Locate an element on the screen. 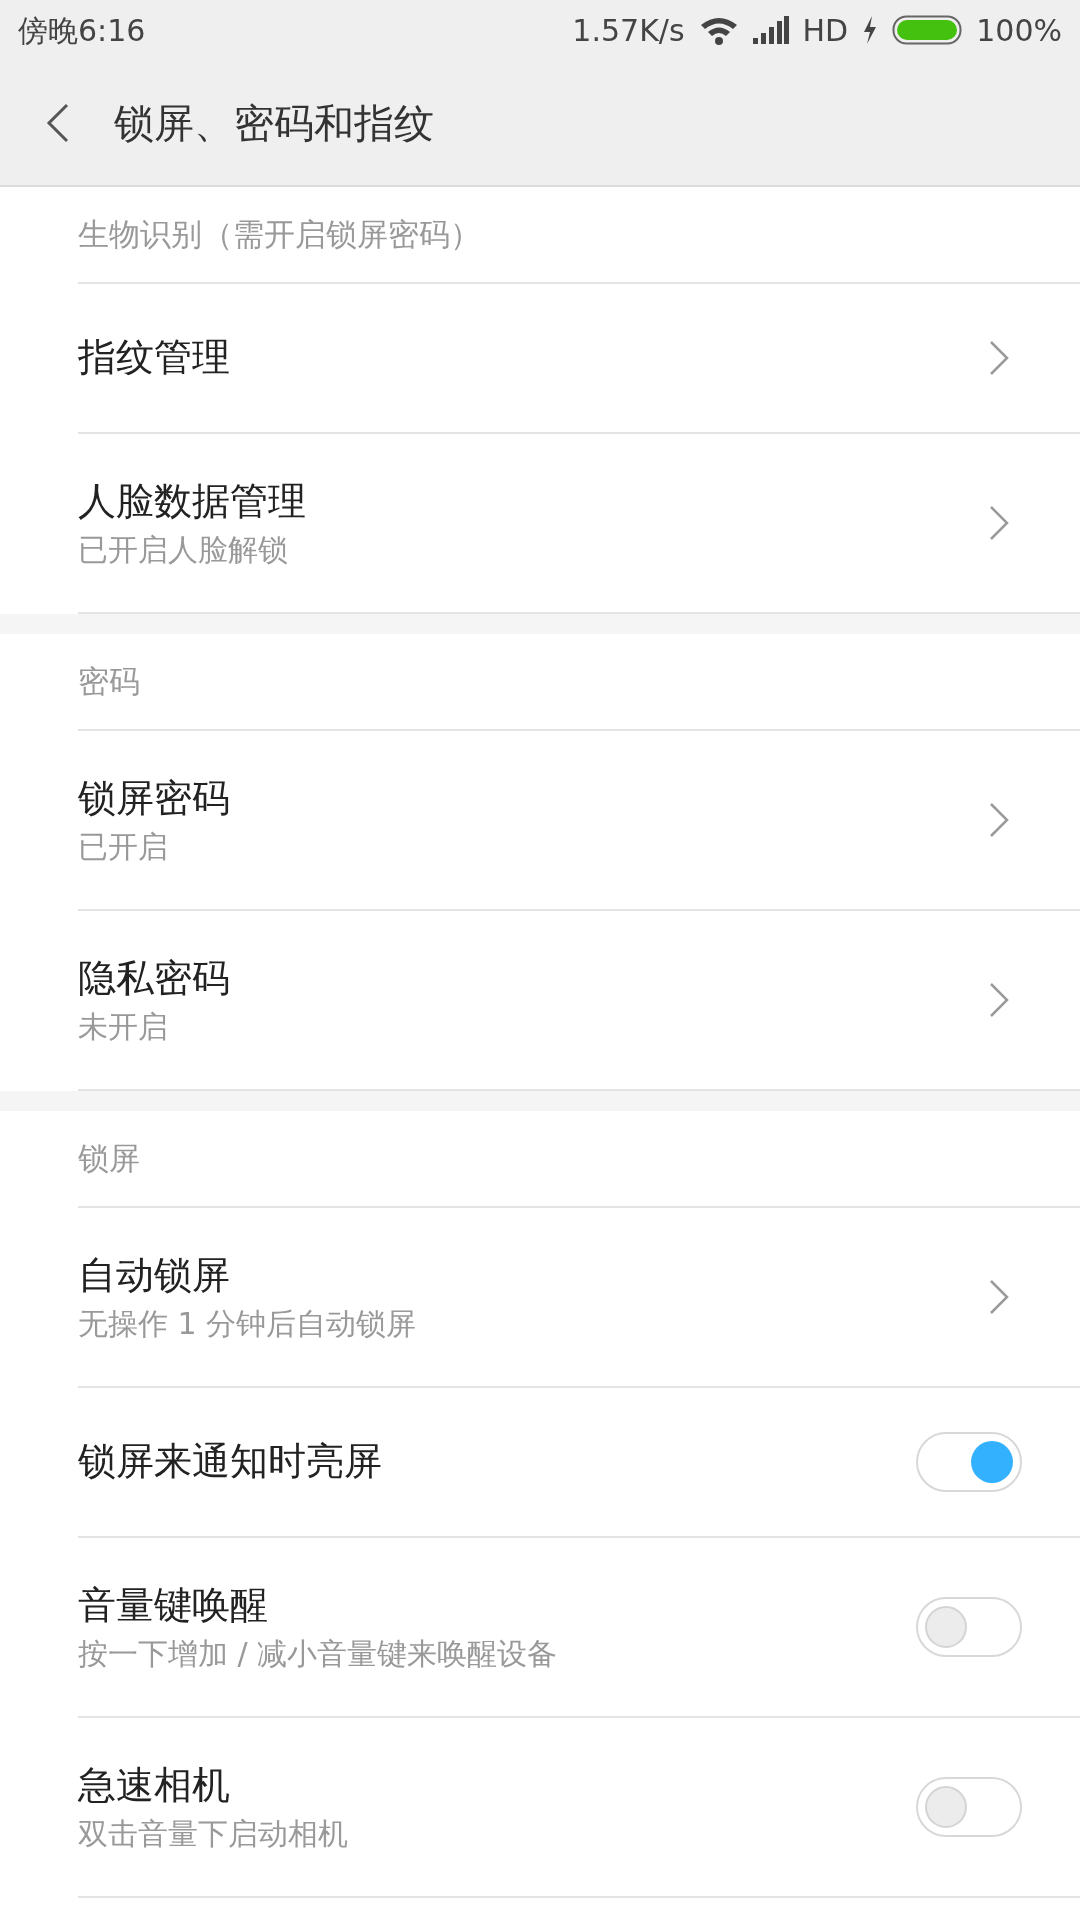 The width and height of the screenshot is (1080, 1920). section-header: 生物识别（需开启锁屏密码） is located at coordinates (279, 235).